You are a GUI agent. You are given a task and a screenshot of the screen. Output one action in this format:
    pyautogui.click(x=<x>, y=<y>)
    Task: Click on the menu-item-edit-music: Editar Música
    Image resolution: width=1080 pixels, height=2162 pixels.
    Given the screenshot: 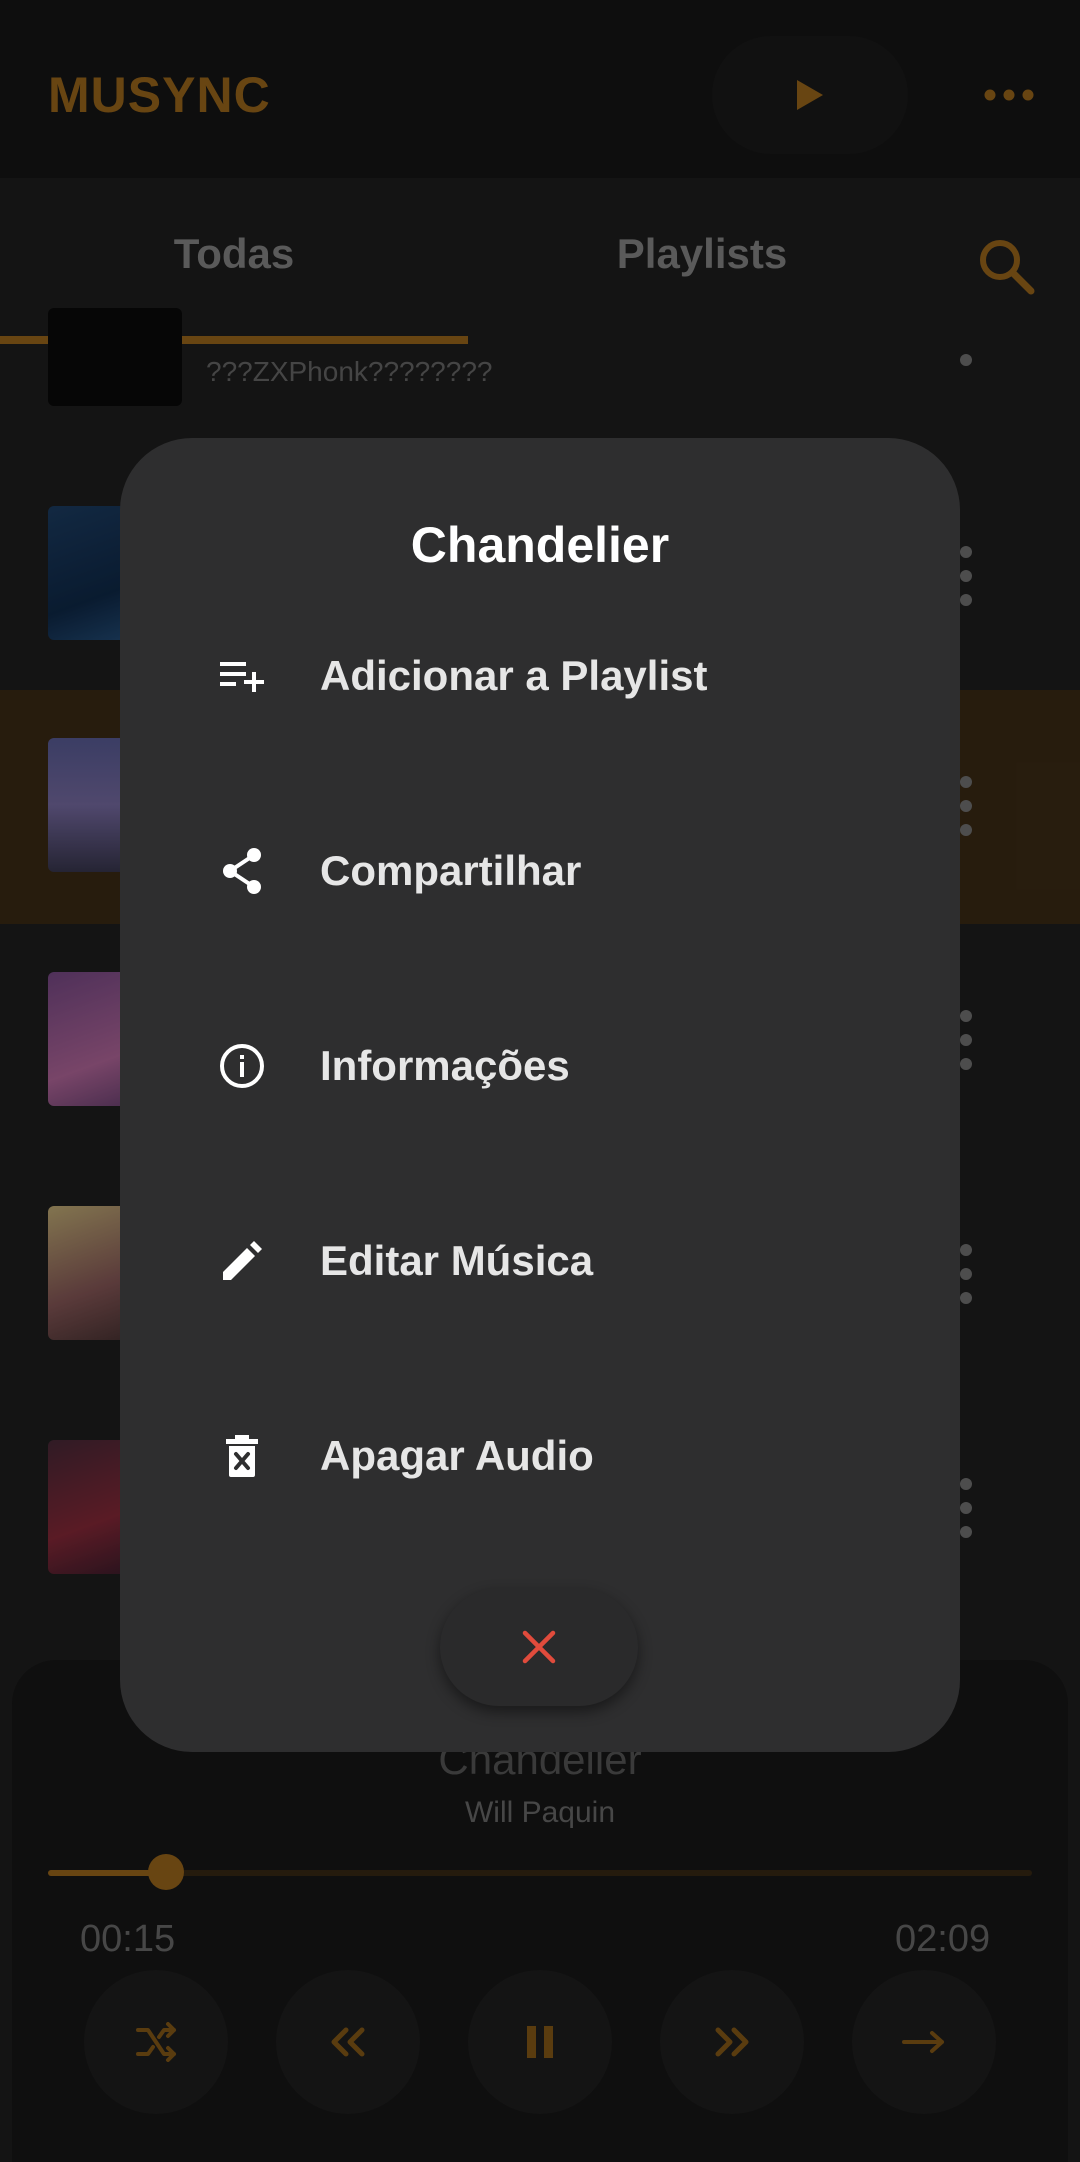 What is the action you would take?
    pyautogui.click(x=540, y=1260)
    